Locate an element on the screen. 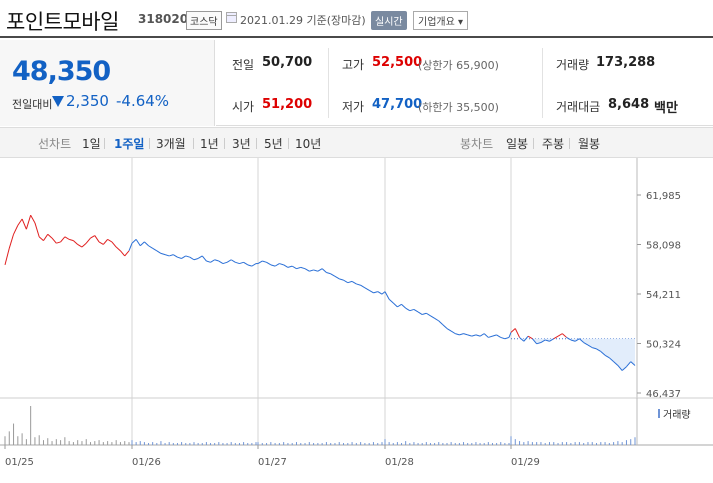 The height and width of the screenshot is (483, 713). change-percent: -4.64% is located at coordinates (143, 101).